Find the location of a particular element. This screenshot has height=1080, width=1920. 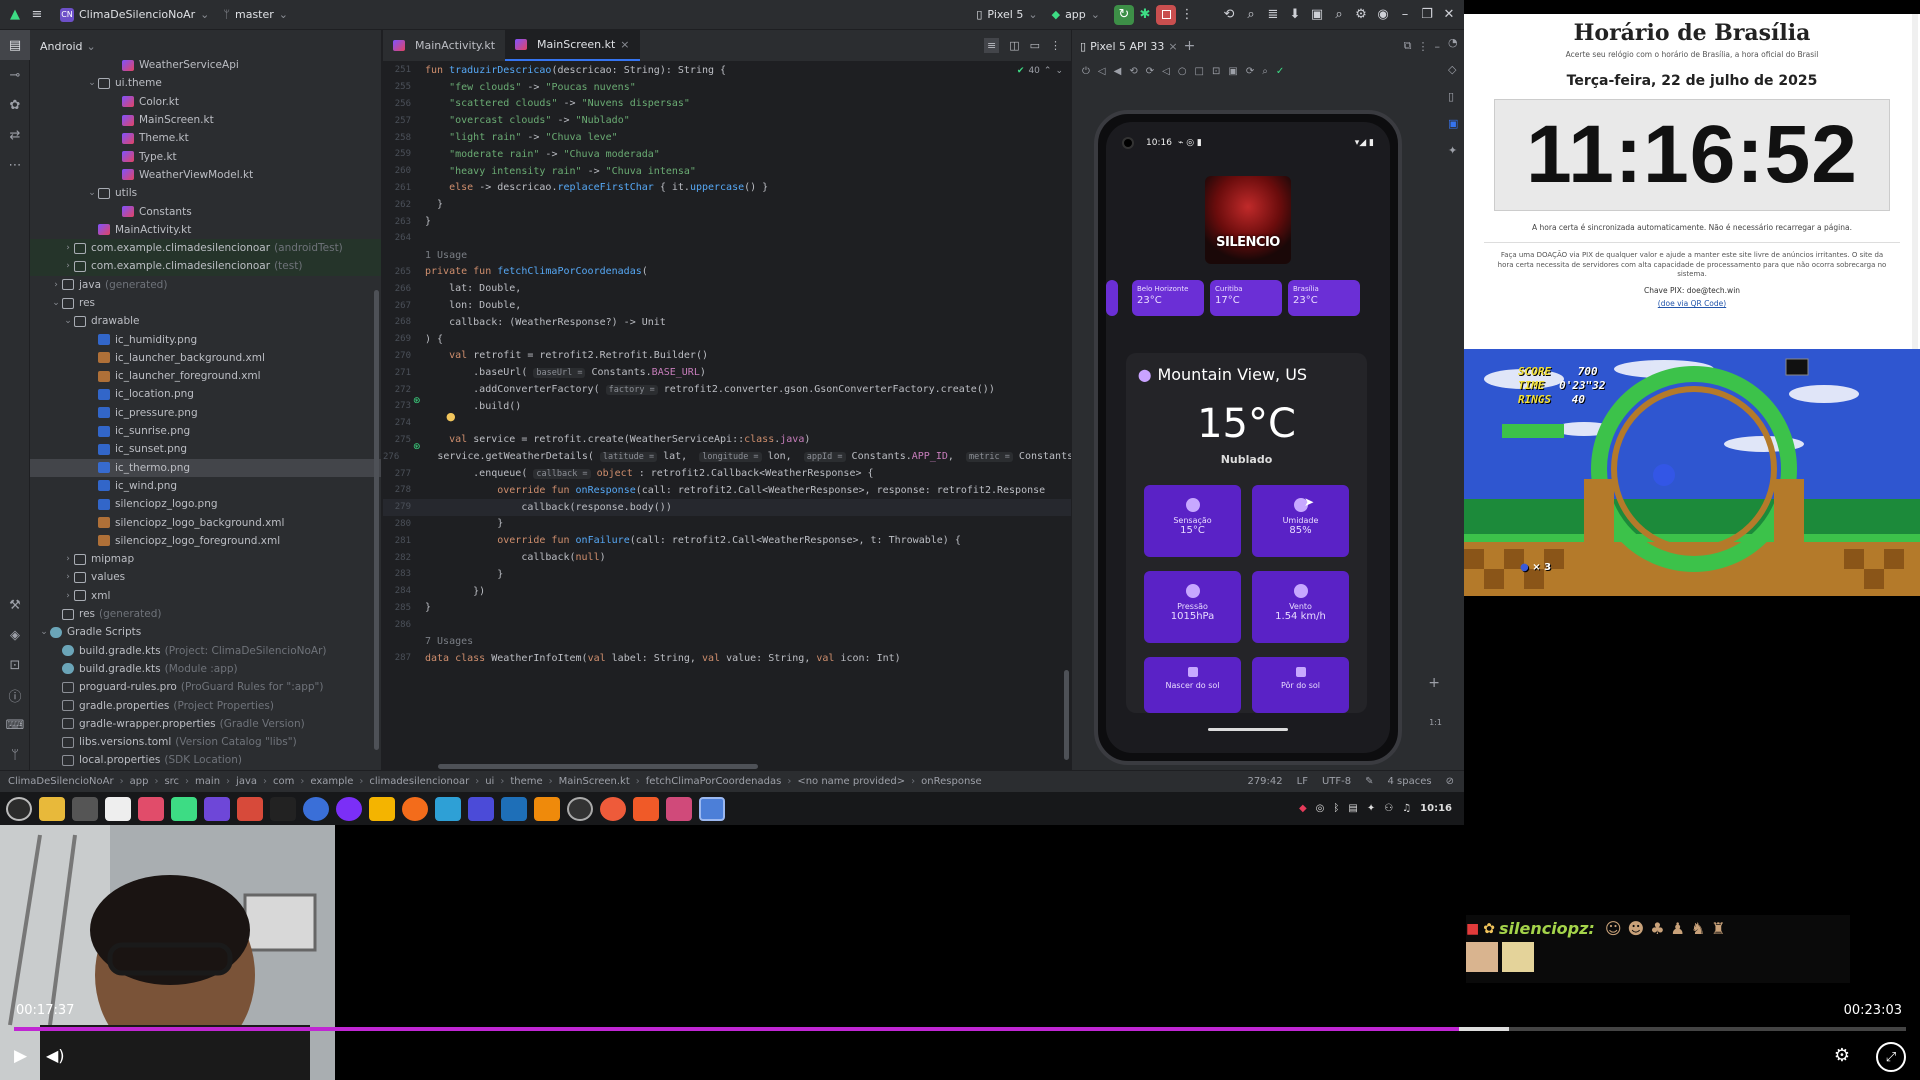

rotate-right-icon: ⟳ is located at coordinates (1150, 71).